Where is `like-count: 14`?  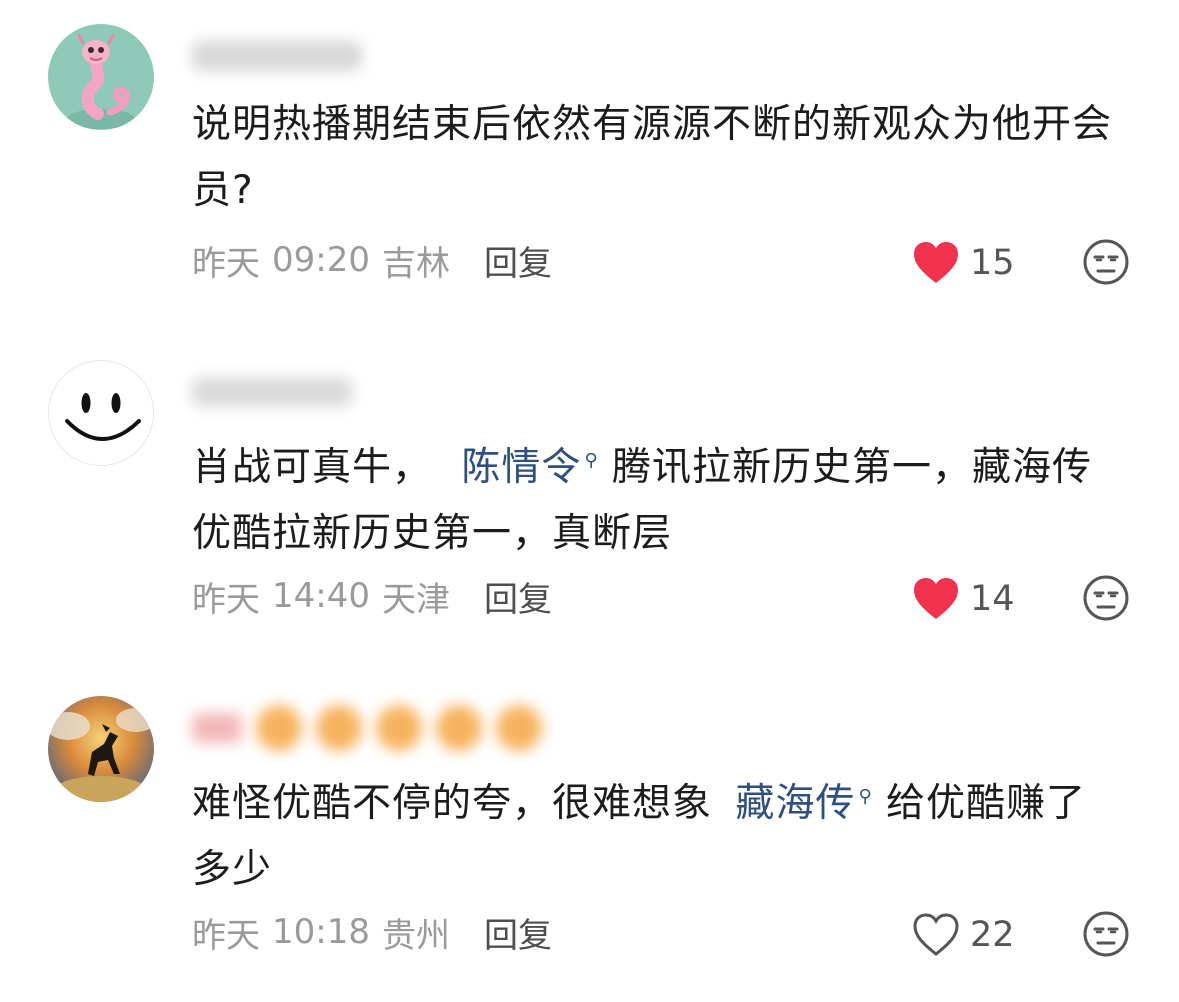
like-count: 14 is located at coordinates (992, 599).